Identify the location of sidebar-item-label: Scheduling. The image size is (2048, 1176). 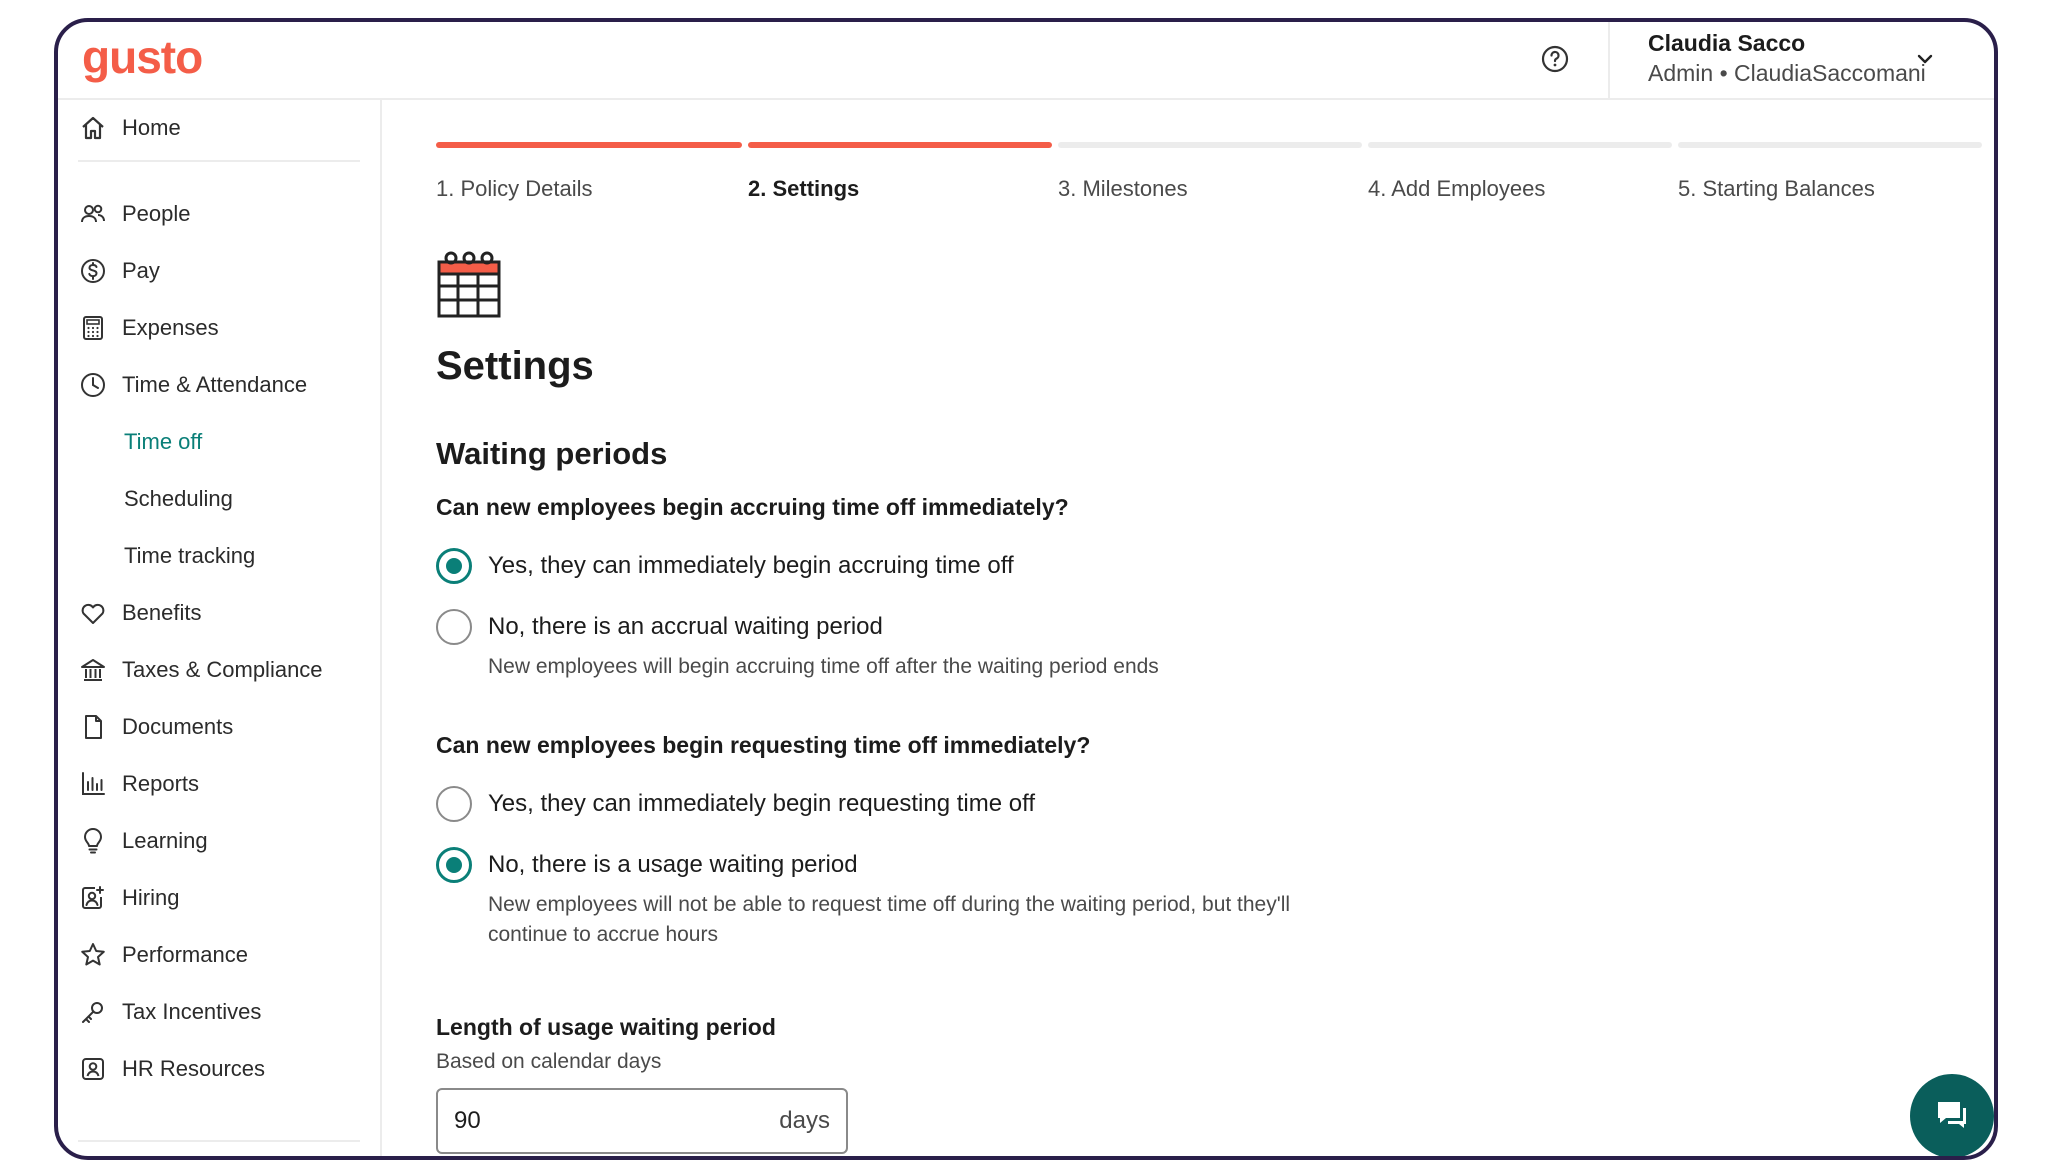
(178, 498).